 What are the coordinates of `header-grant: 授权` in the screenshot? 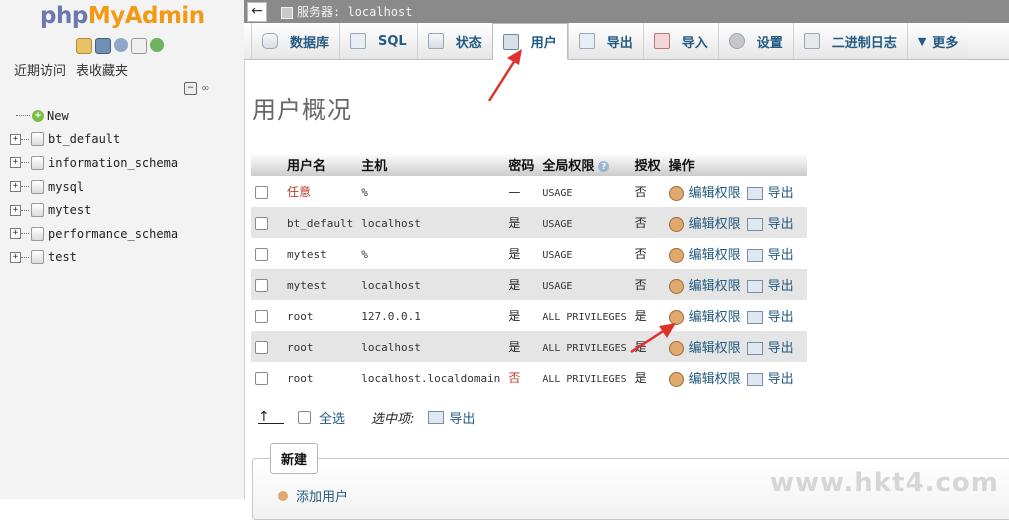 It's located at (647, 164).